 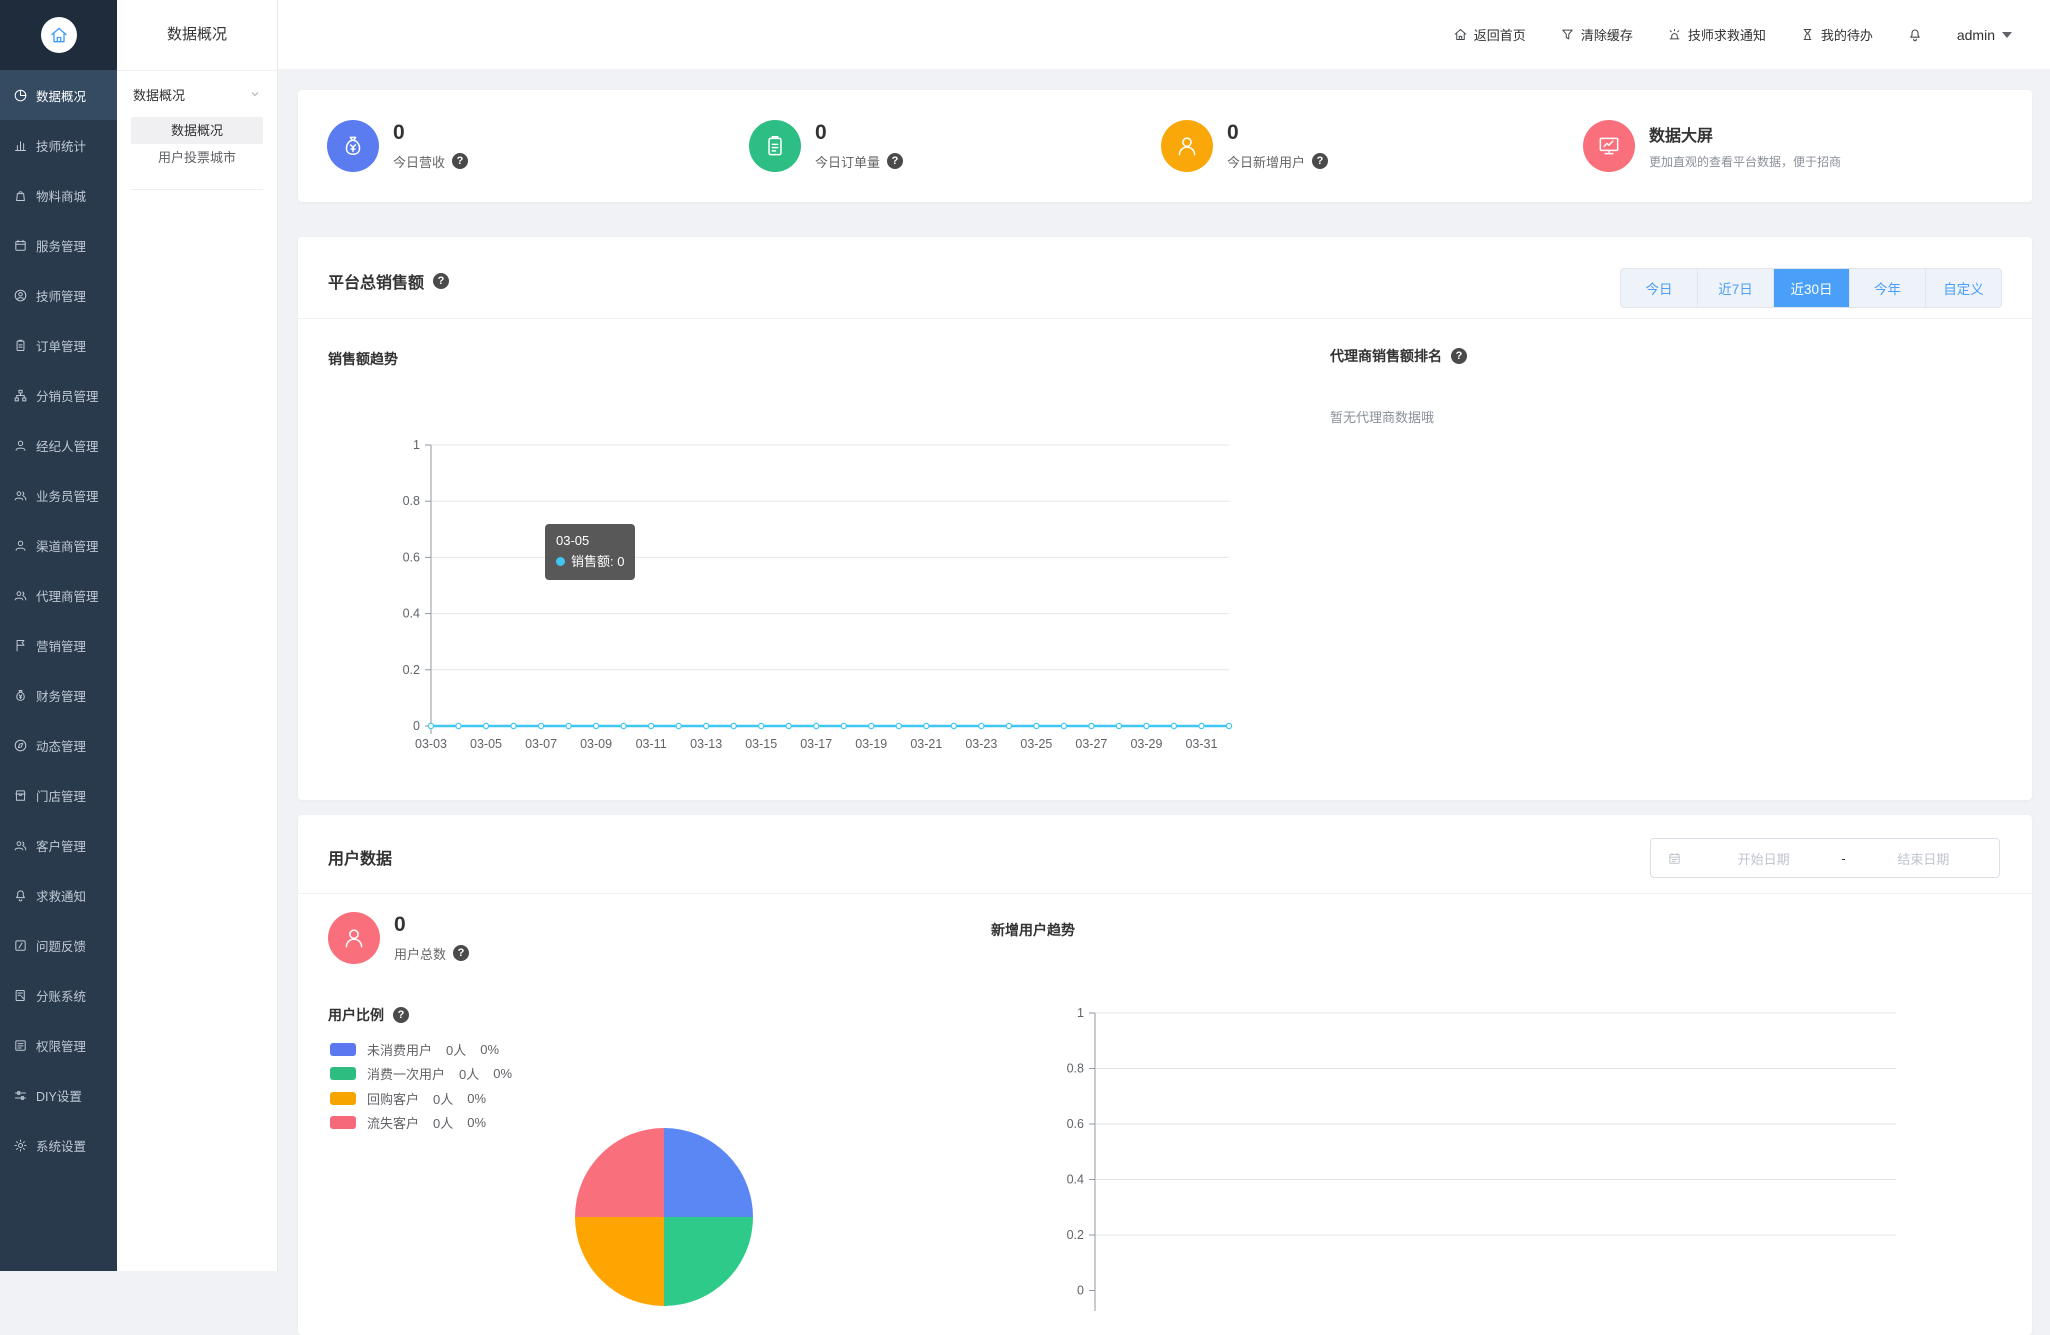 I want to click on sidebar-item: 分销员管理, so click(x=58, y=395).